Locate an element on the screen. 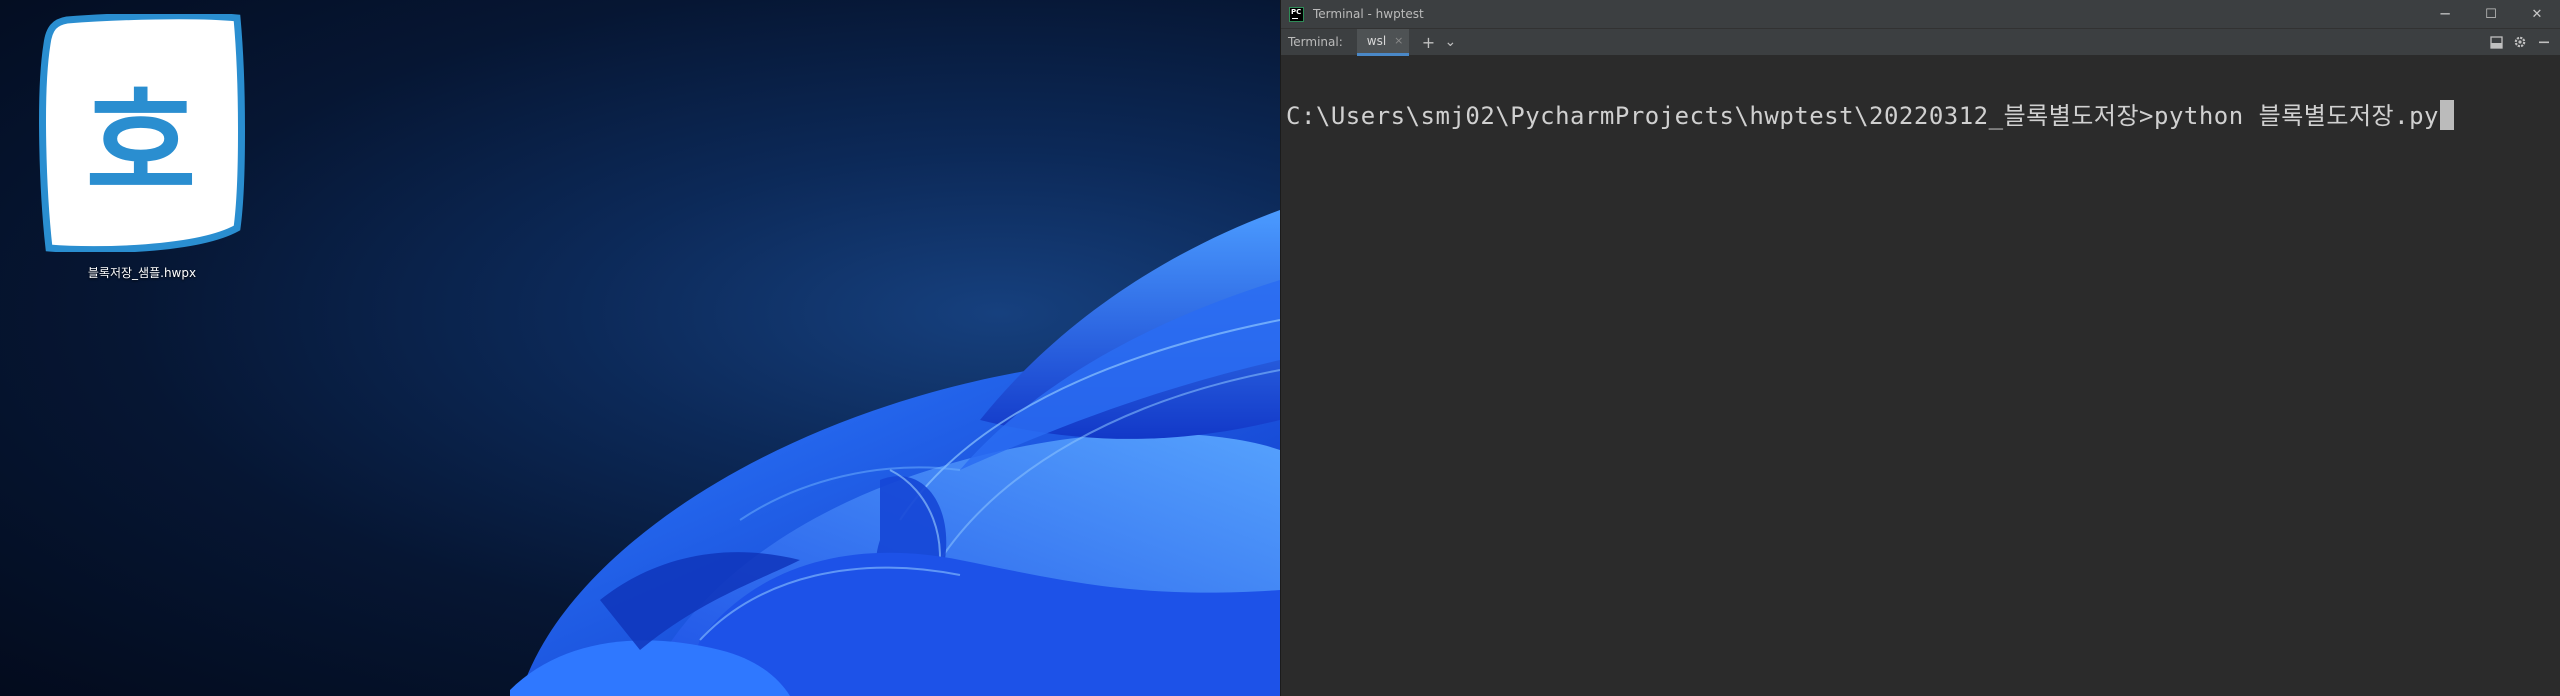  title-bar: PC Terminal - hwptest ─ ☐ ✕ is located at coordinates (1920, 14).